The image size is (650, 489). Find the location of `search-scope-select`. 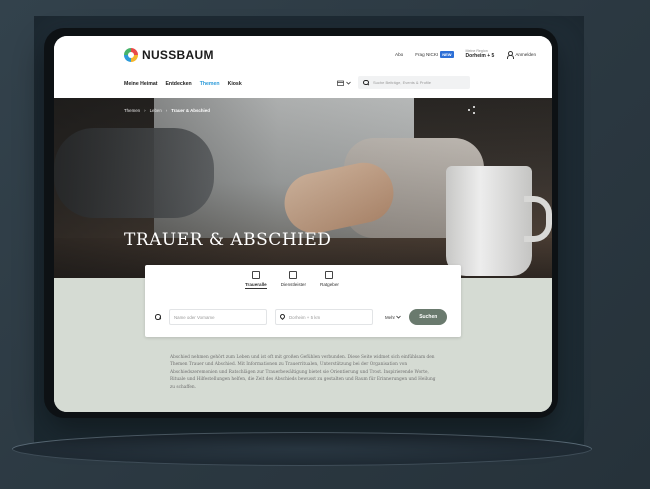

search-scope-select is located at coordinates (344, 83).